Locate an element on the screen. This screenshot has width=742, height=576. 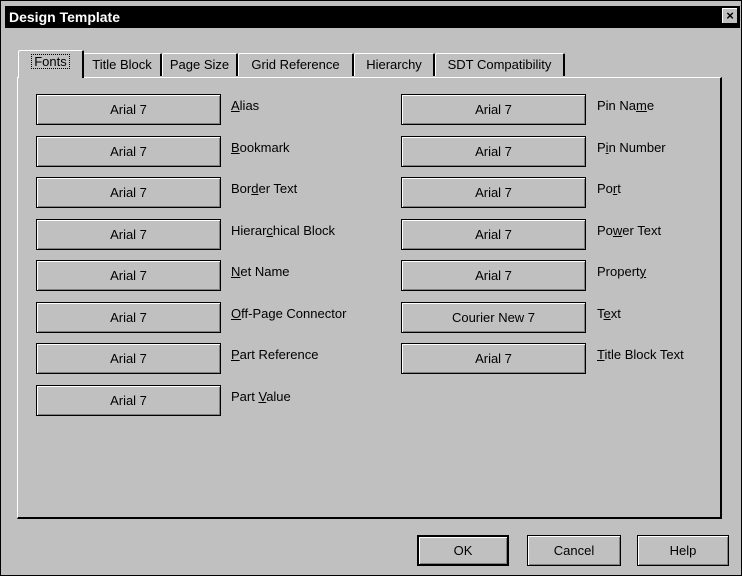
font-button-power-text: Arial 7 is located at coordinates (493, 234).